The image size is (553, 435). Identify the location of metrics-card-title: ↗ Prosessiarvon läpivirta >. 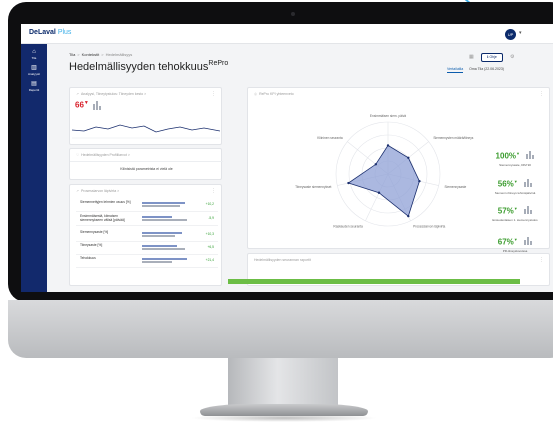
(97, 191).